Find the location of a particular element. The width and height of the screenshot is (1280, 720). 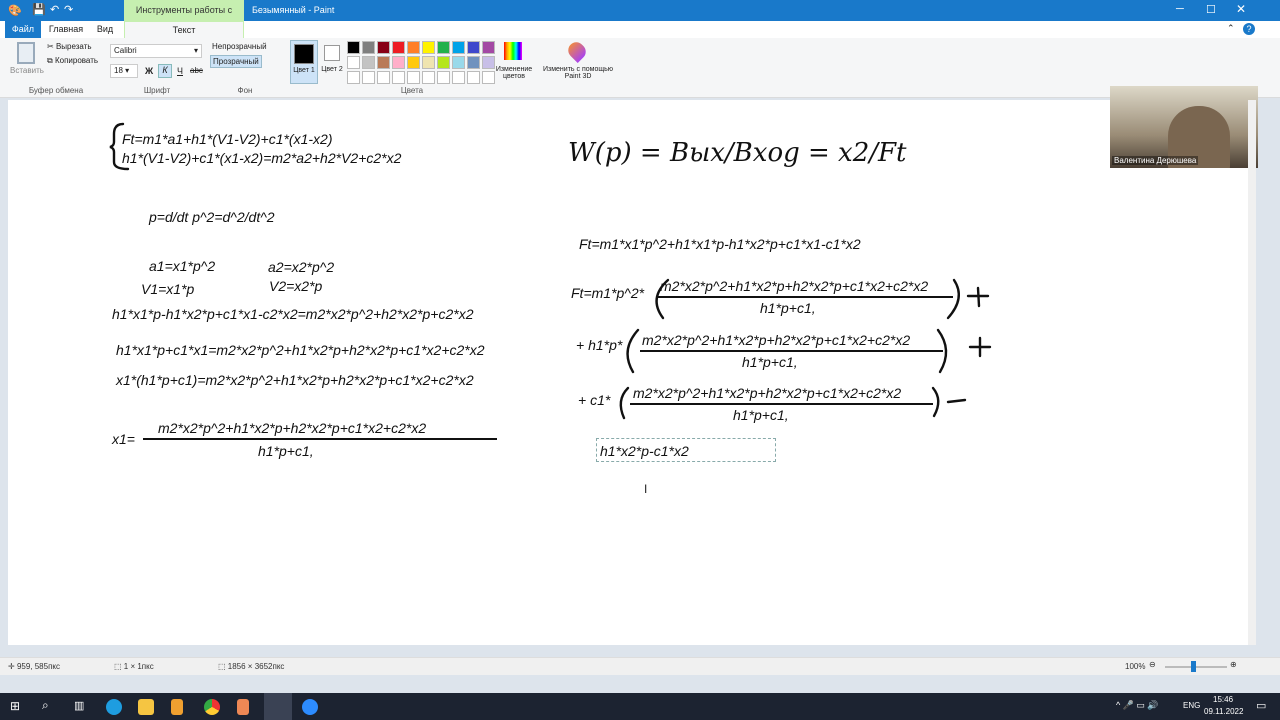

clock-date: 09.11.2022 is located at coordinates (1223, 711).